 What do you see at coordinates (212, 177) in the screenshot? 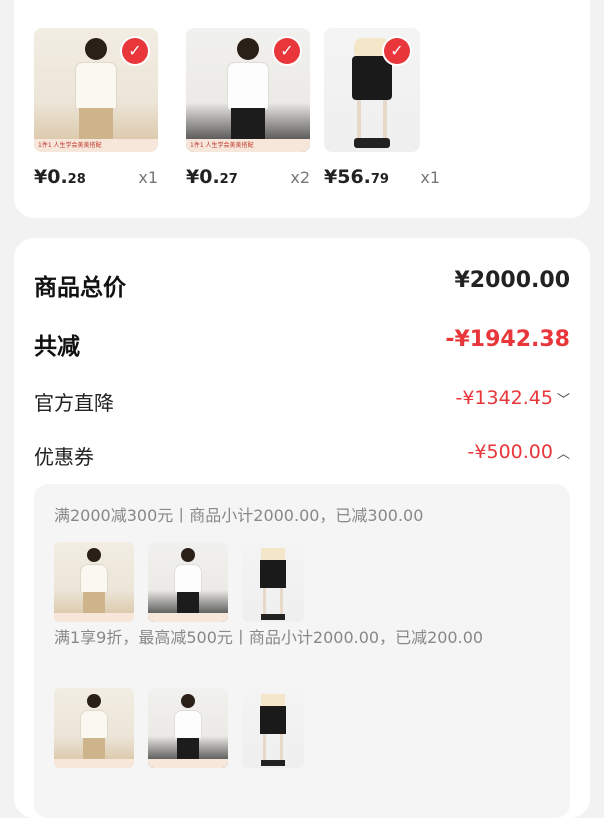
I see `product-price: ¥0.27` at bounding box center [212, 177].